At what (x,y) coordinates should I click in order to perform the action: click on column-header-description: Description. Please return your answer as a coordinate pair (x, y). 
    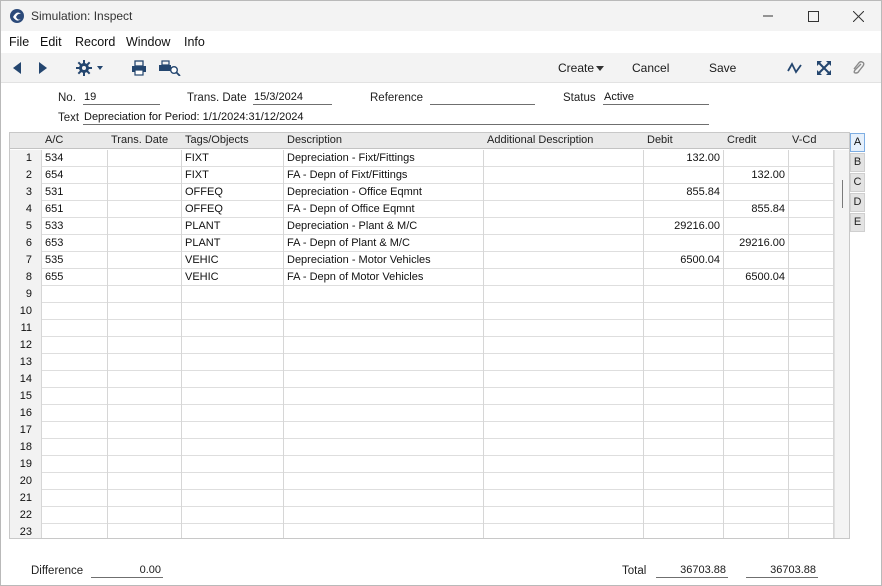
    Looking at the image, I should click on (314, 140).